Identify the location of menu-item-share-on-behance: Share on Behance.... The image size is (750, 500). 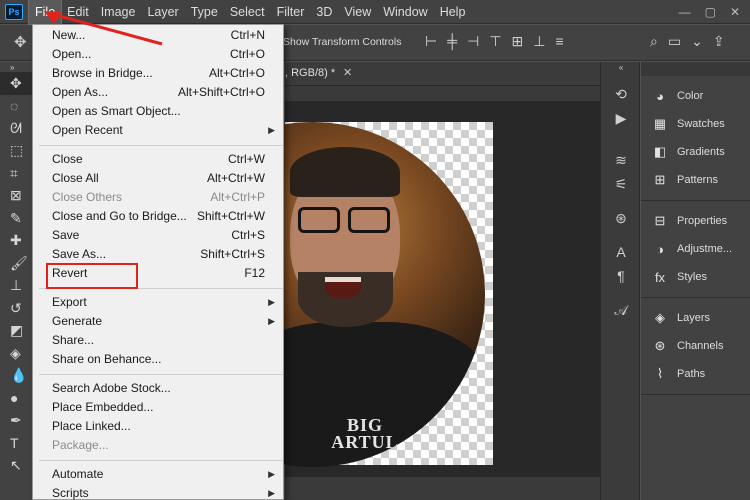
(158, 359).